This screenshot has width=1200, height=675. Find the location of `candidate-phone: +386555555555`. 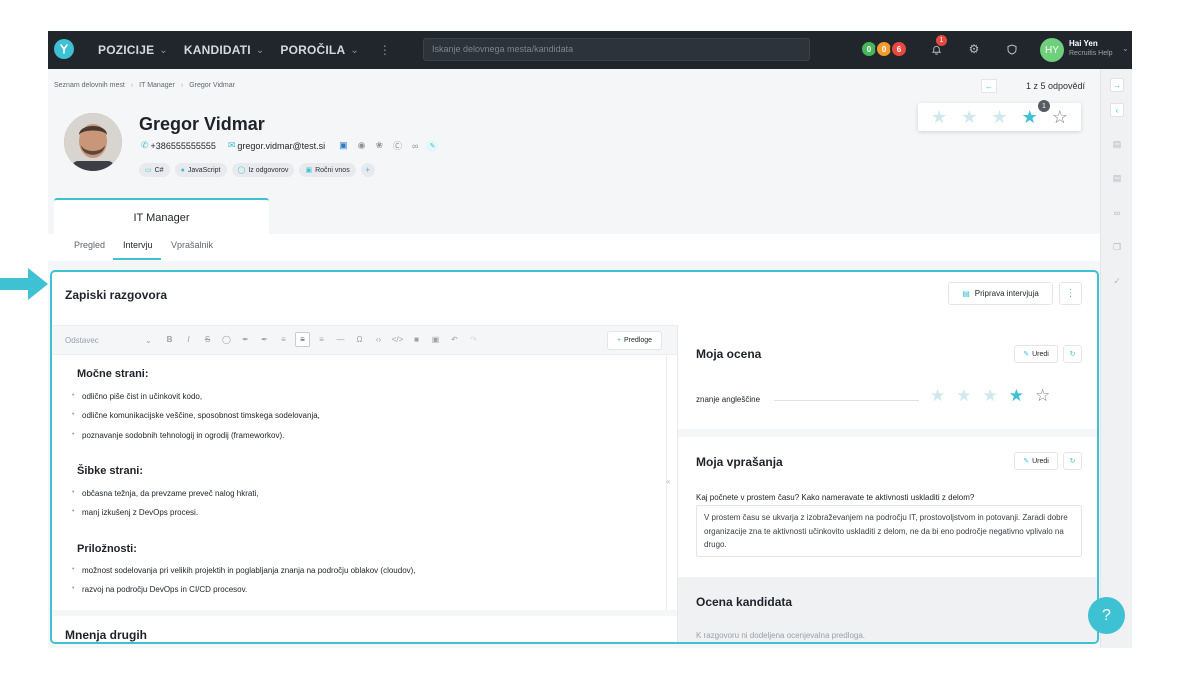

candidate-phone: +386555555555 is located at coordinates (183, 146).